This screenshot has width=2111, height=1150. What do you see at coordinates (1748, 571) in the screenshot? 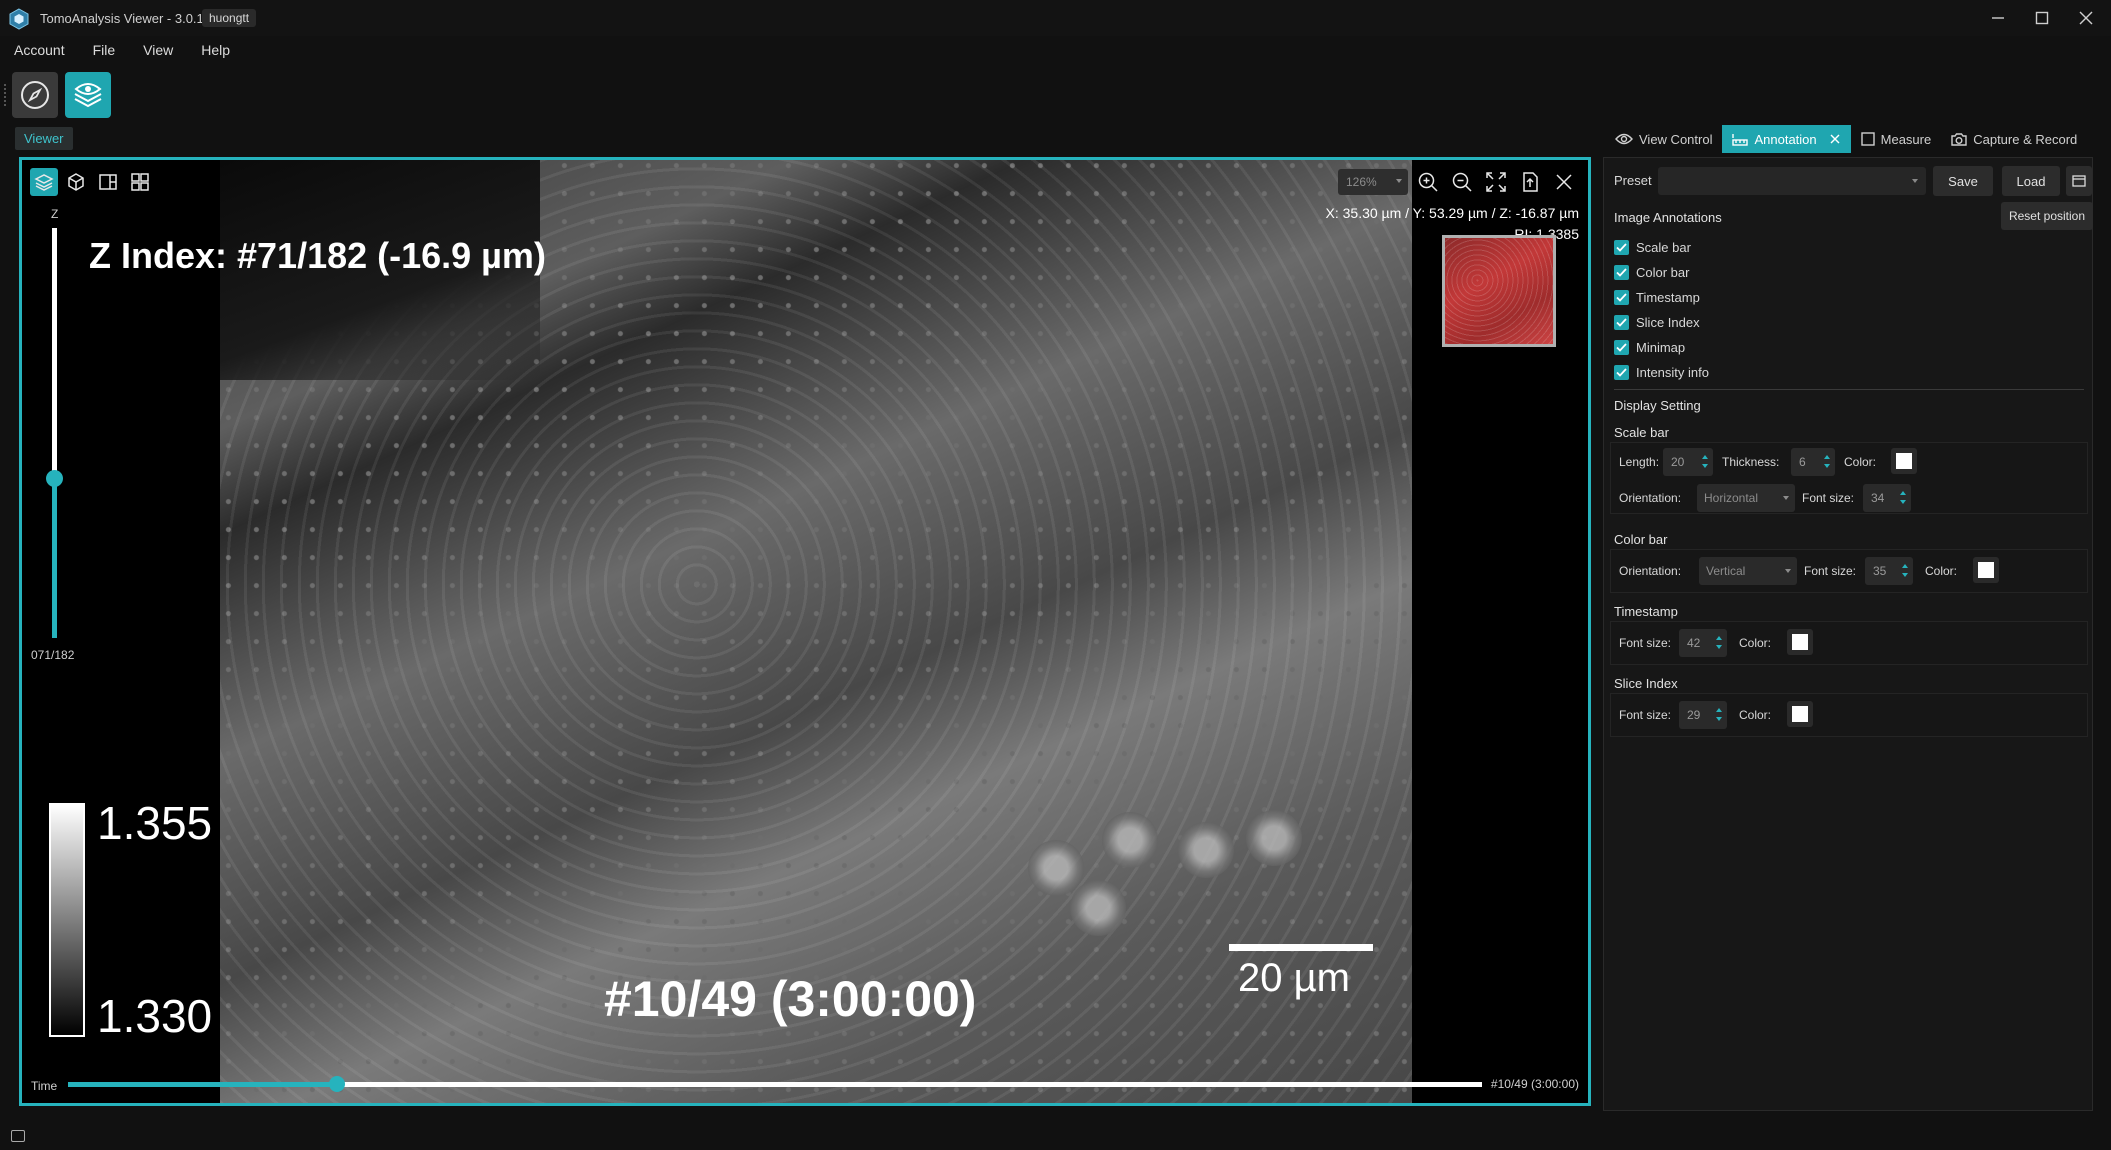
I see `color-bar-orientation-dropdown: Vertical` at bounding box center [1748, 571].